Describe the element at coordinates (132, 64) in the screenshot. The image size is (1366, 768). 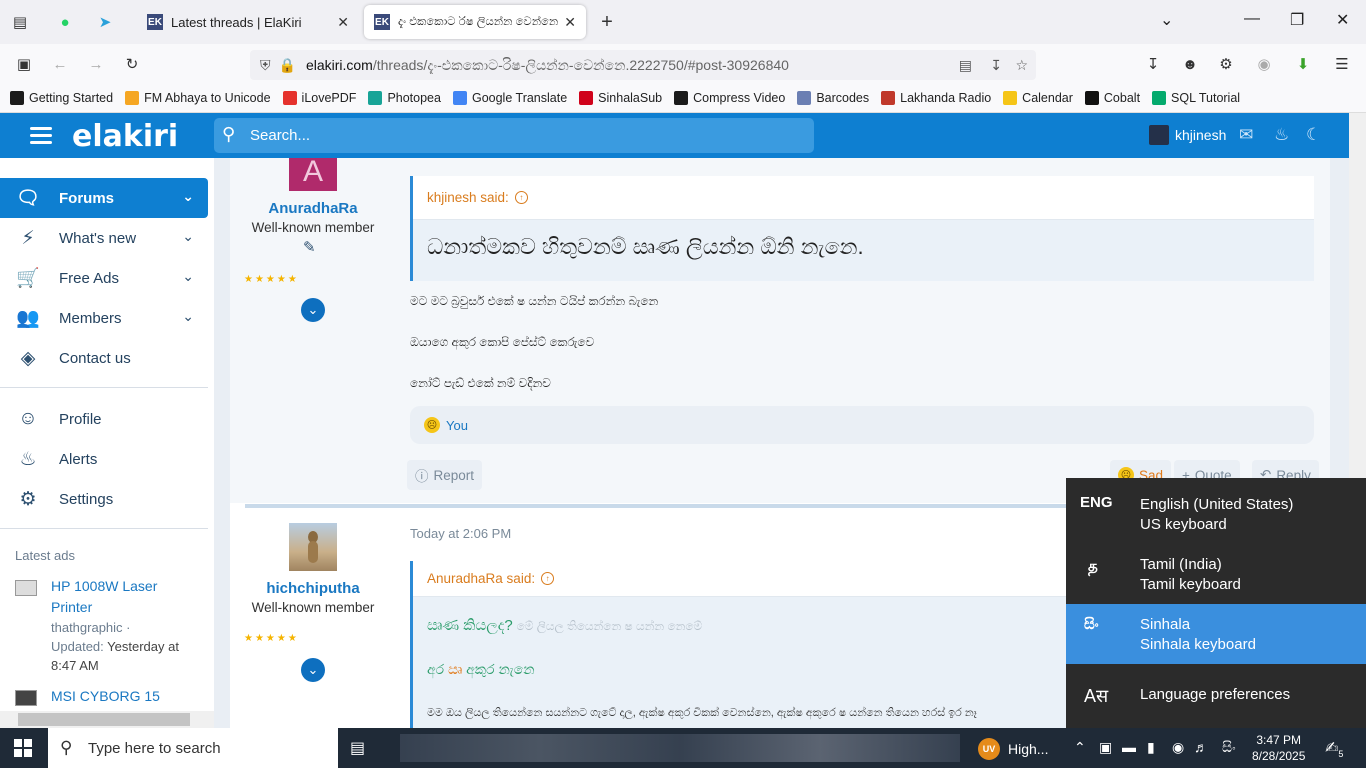
I see `reload-icon: ↻` at that location.